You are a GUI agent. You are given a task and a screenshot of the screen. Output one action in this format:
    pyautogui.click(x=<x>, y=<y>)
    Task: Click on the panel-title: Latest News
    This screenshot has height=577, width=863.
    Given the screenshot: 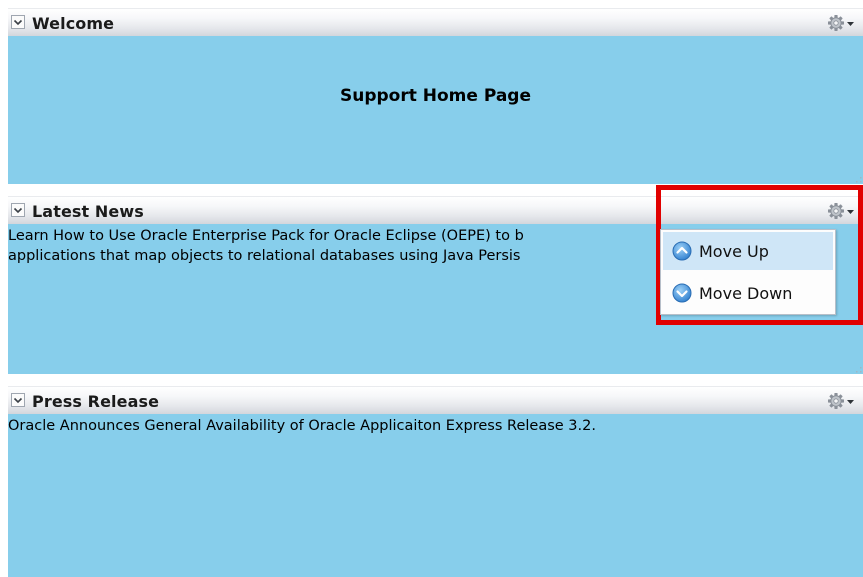 What is the action you would take?
    pyautogui.click(x=88, y=211)
    